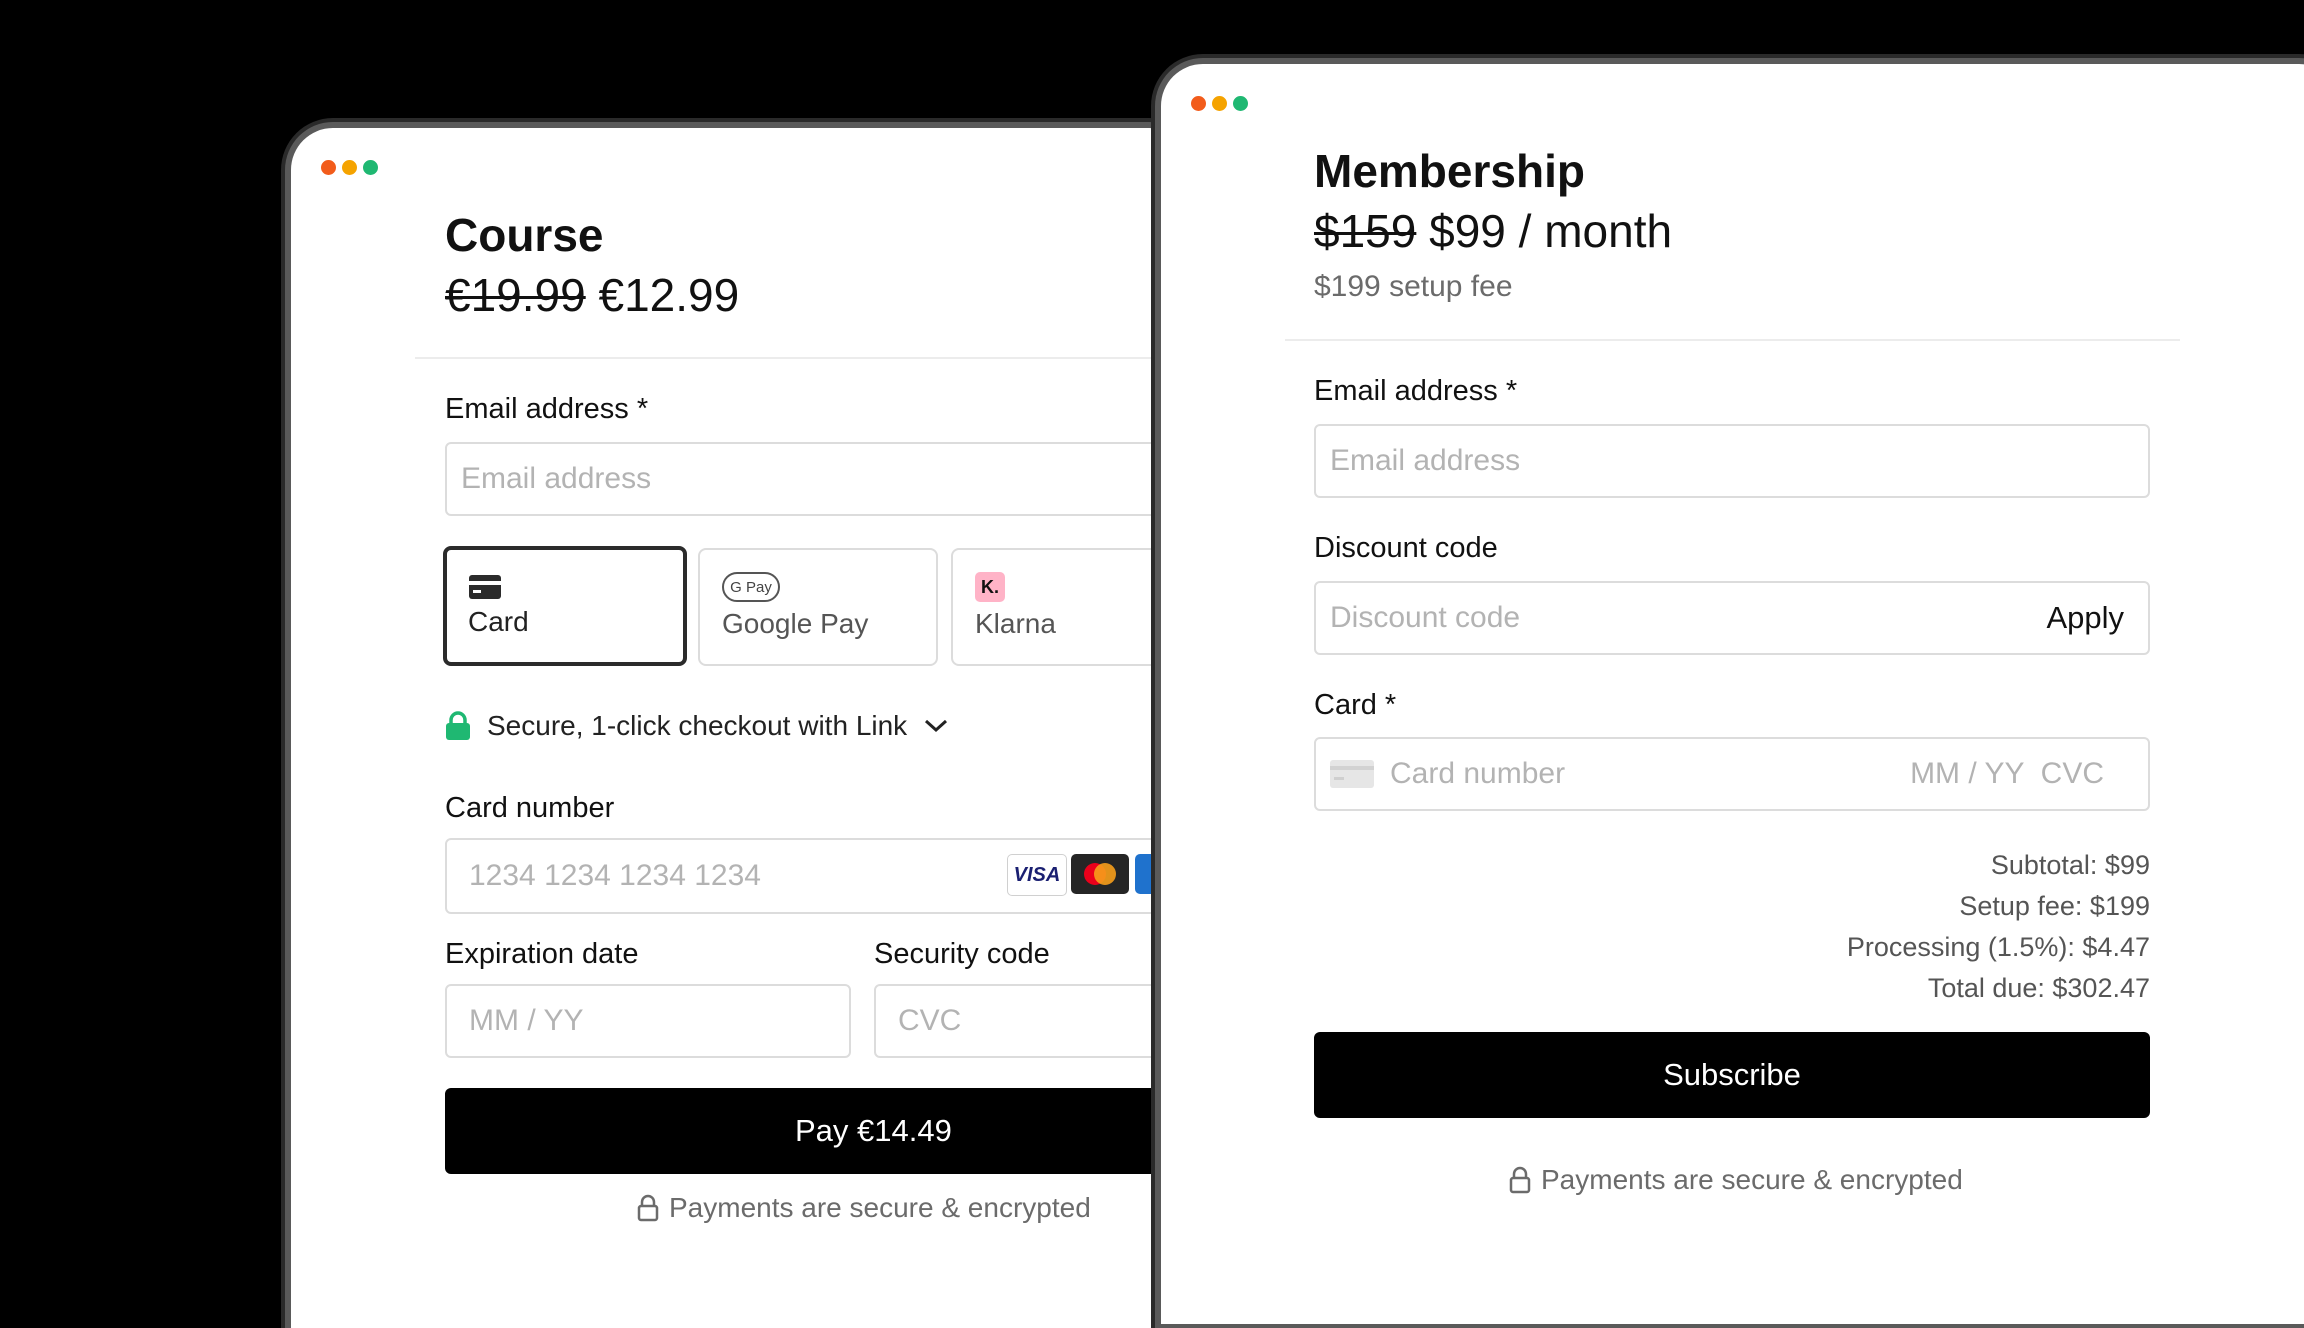 Image resolution: width=2304 pixels, height=1328 pixels. Describe the element at coordinates (2007, 773) in the screenshot. I see `expiry-cvc-placeholder: MM / YY CVC` at that location.